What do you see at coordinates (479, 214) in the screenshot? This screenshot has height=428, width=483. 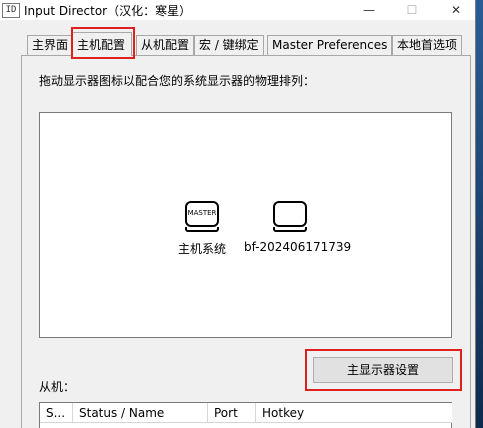 I see `desktop-background` at bounding box center [479, 214].